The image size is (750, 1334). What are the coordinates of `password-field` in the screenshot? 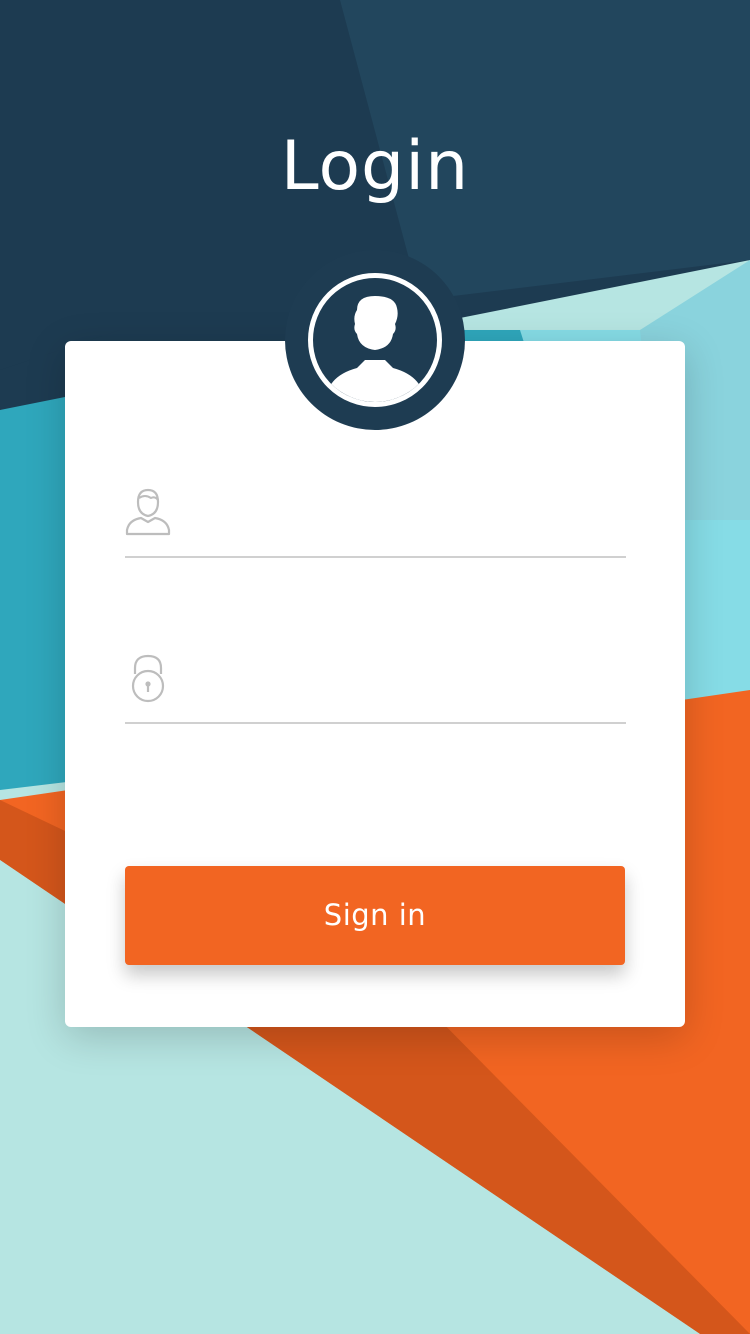 It's located at (375, 688).